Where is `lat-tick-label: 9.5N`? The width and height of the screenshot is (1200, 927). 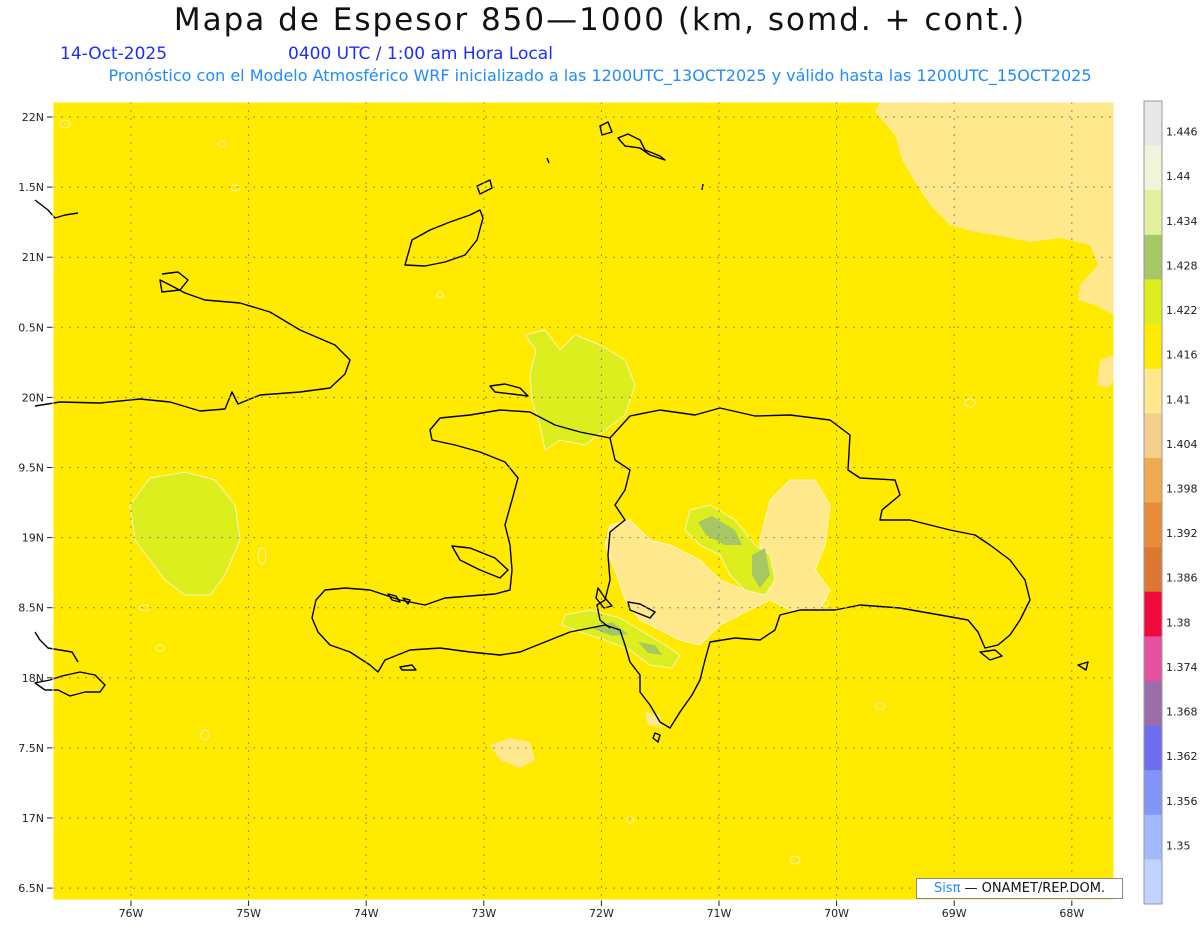 lat-tick-label: 9.5N is located at coordinates (31, 468).